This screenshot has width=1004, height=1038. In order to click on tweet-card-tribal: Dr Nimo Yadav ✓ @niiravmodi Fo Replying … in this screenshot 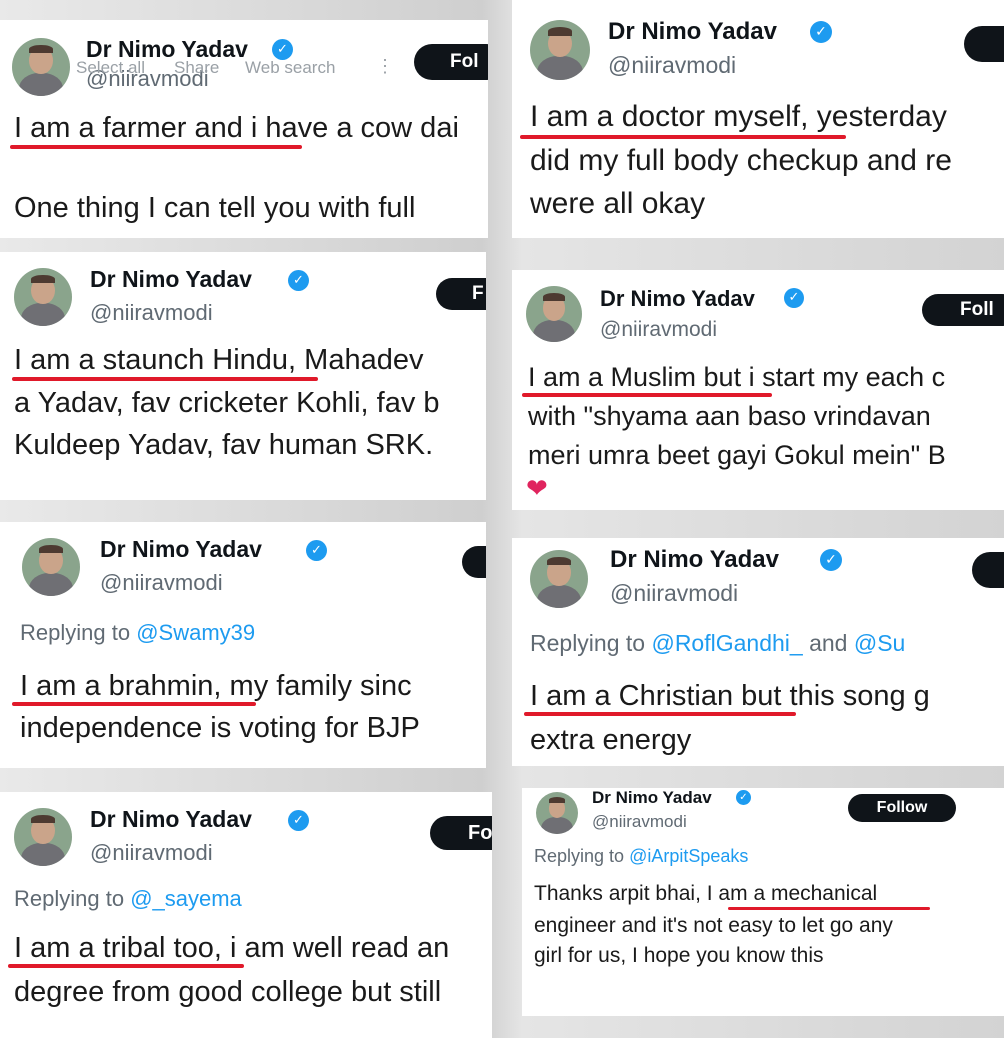, I will do `click(246, 915)`.